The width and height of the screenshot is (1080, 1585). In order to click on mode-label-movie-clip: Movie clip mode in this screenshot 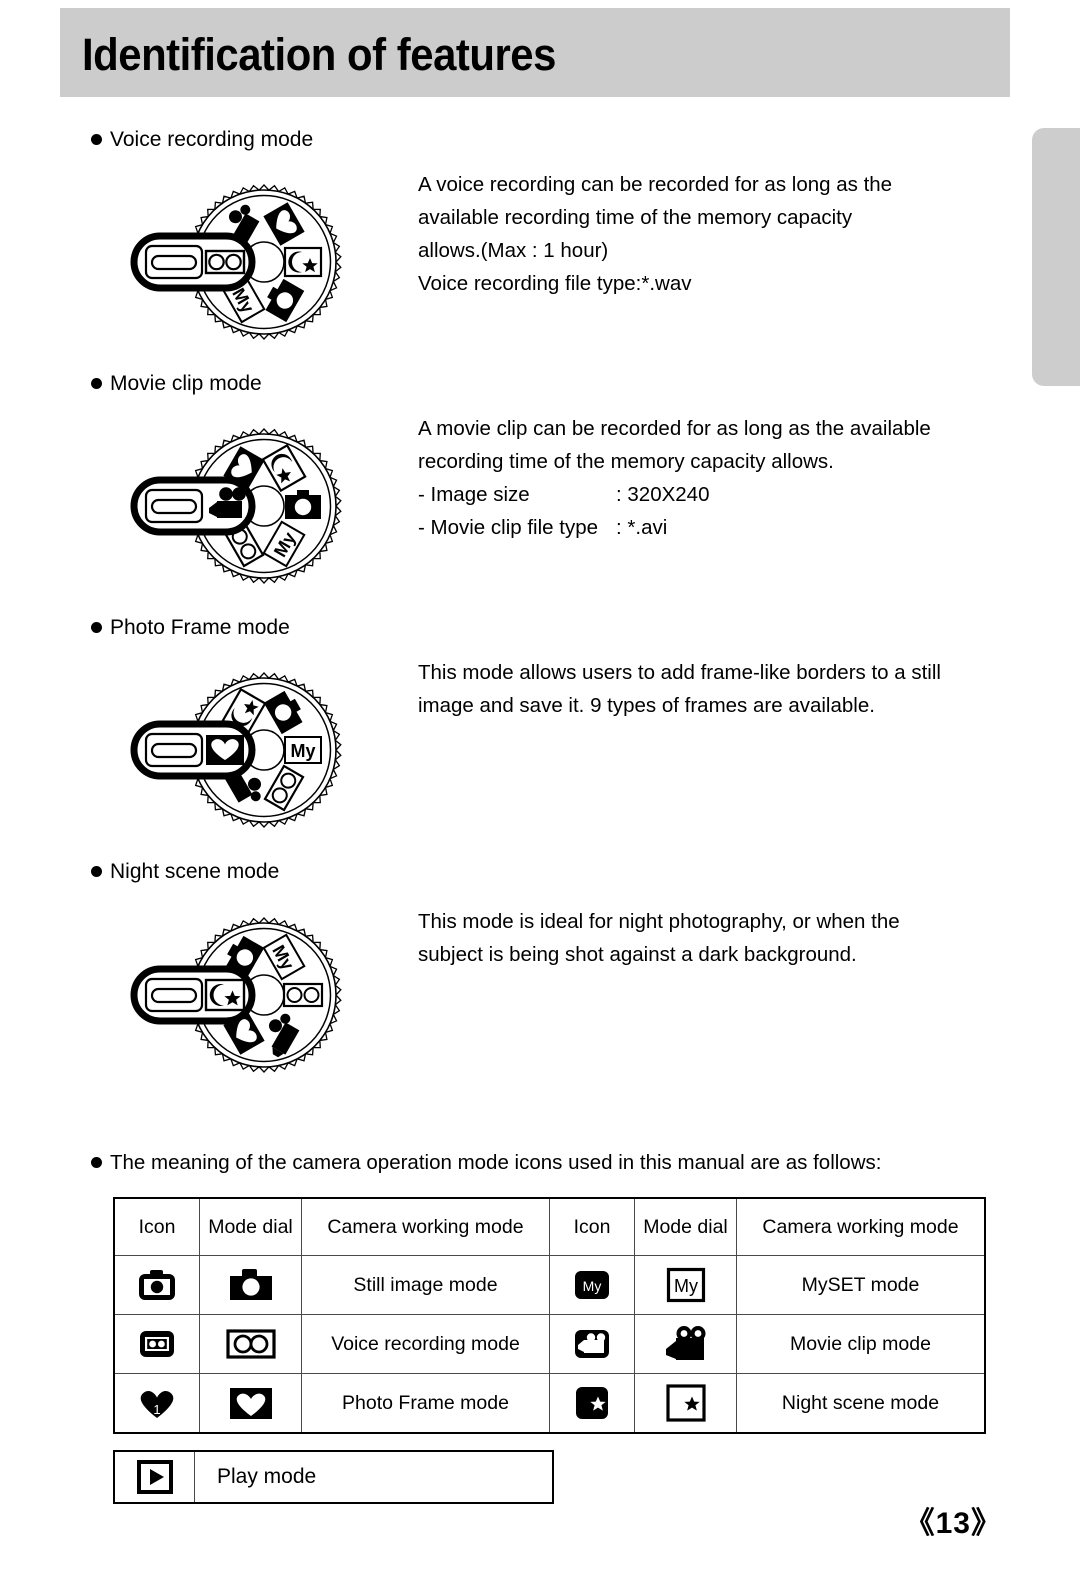, I will do `click(861, 1344)`.